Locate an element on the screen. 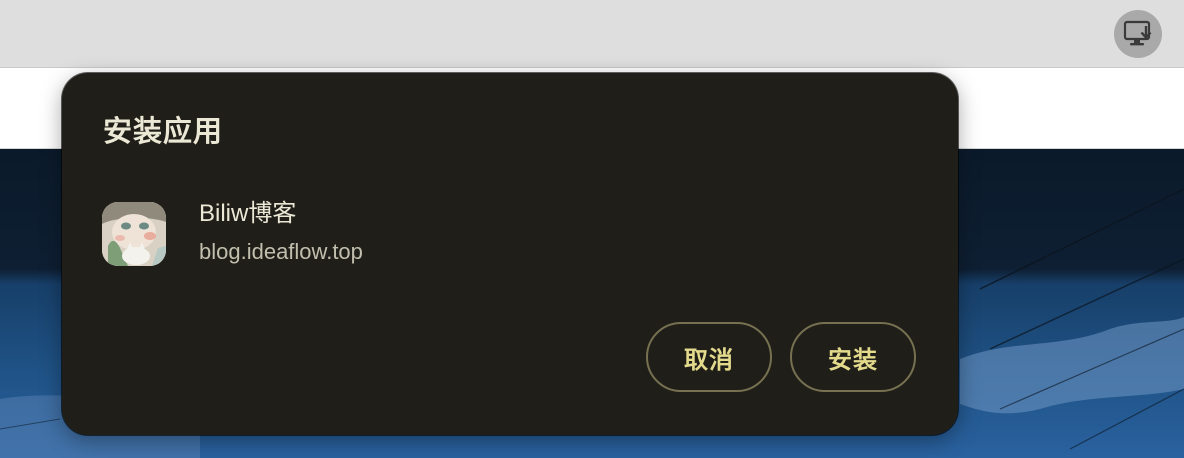  install-app-button is located at coordinates (1138, 34).